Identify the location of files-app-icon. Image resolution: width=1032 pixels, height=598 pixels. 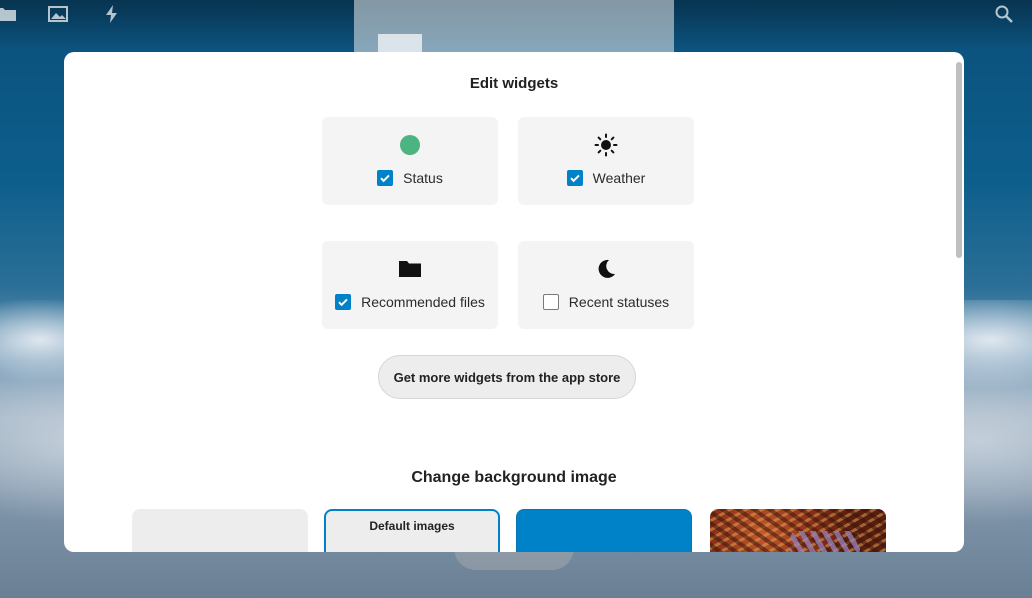
(8, 14).